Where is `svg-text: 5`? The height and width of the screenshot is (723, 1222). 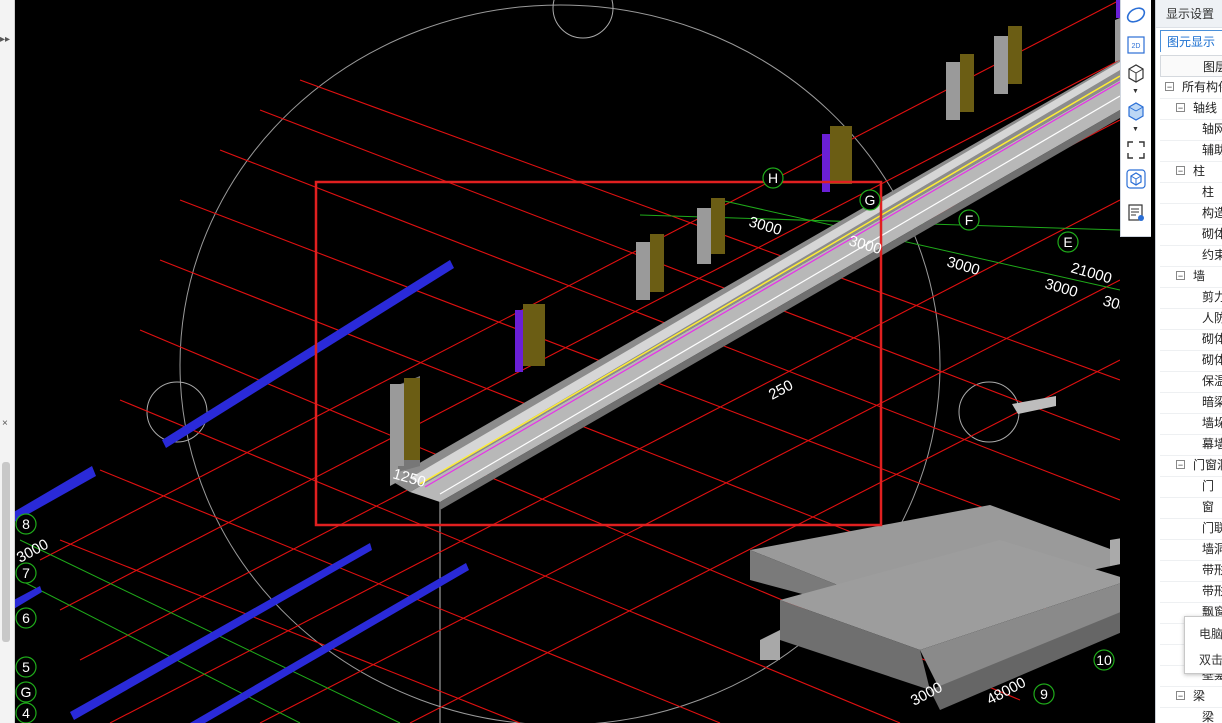 svg-text: 5 is located at coordinates (26, 667).